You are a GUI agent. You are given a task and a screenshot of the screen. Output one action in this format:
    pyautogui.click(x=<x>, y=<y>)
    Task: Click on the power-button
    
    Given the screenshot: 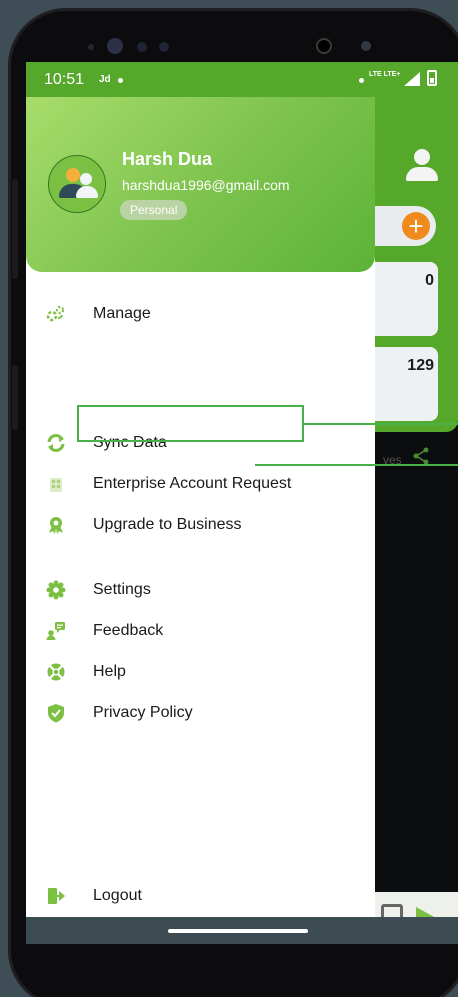 What is the action you would take?
    pyautogui.click(x=15, y=397)
    